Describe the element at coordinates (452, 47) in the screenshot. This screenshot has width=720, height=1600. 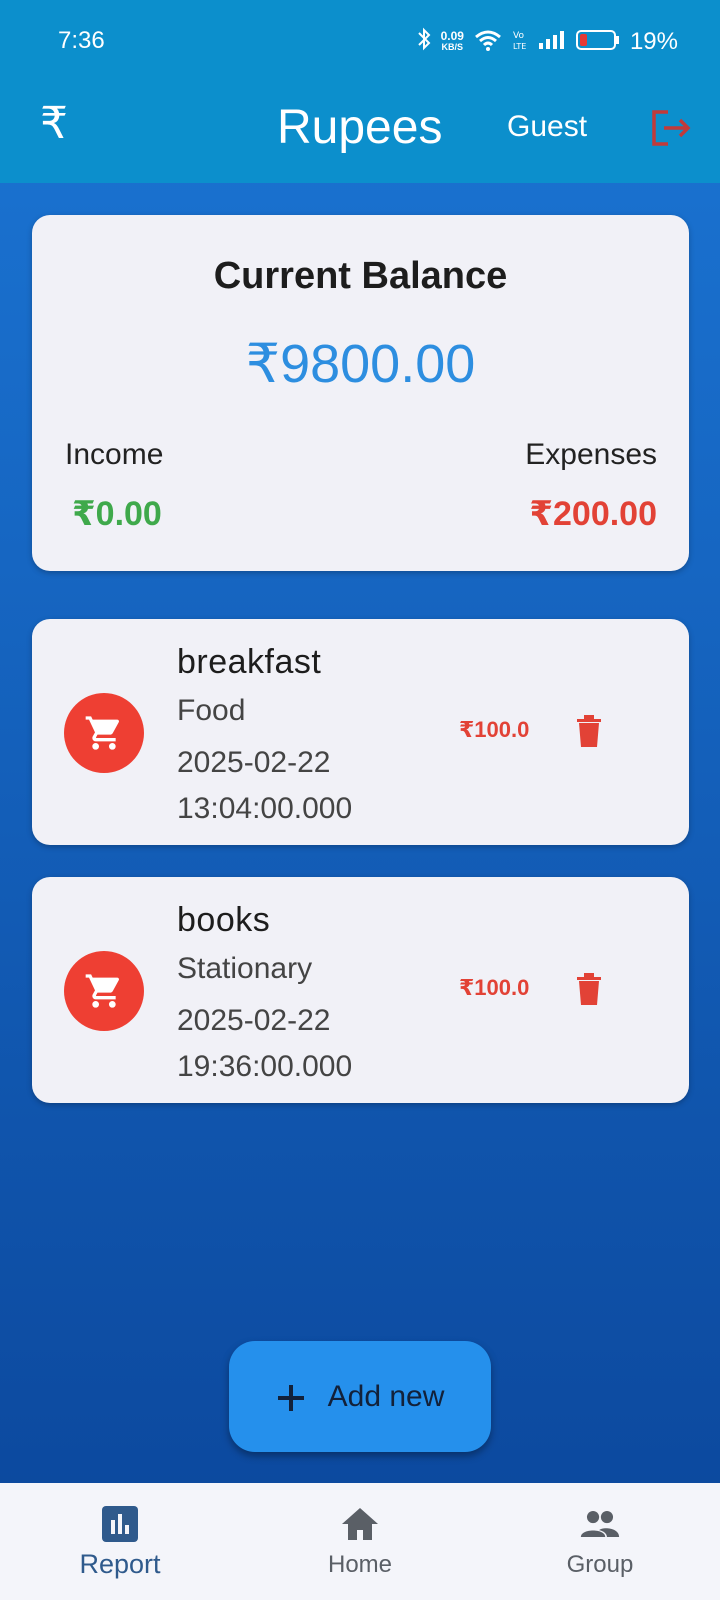
I see `net-speed-unit: KB/S` at that location.